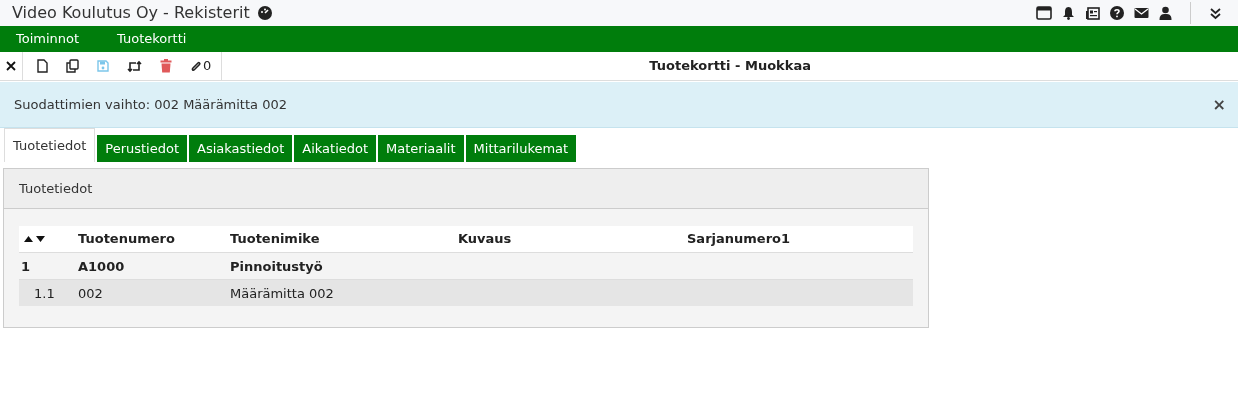 This screenshot has width=1238, height=403. What do you see at coordinates (42, 66) in the screenshot?
I see `new-document-icon` at bounding box center [42, 66].